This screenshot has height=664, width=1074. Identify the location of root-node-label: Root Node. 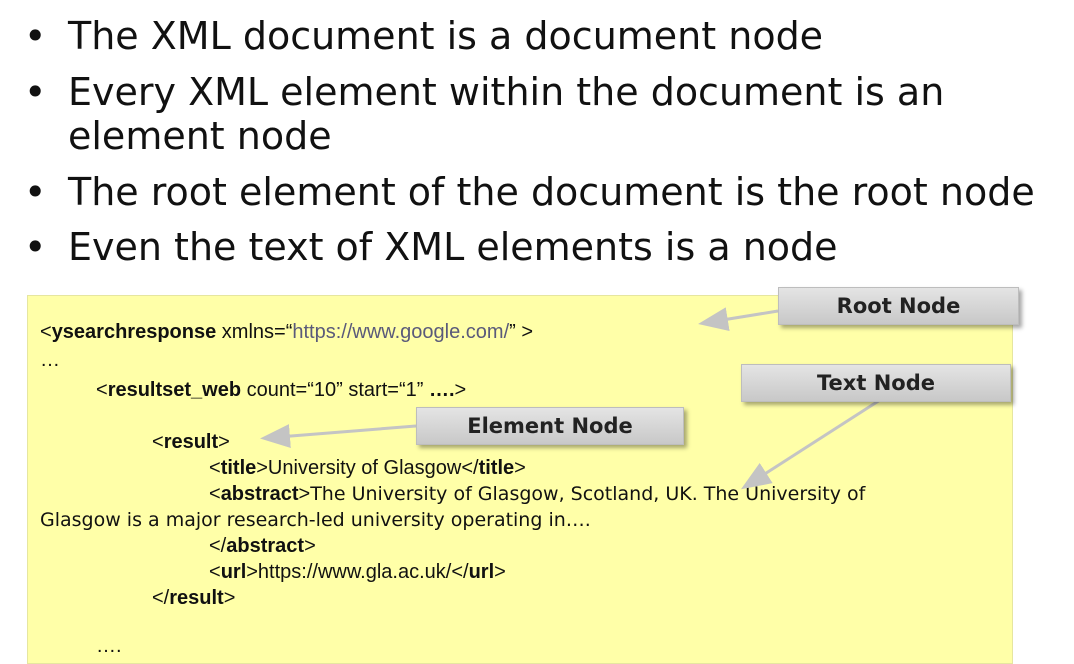
(898, 306).